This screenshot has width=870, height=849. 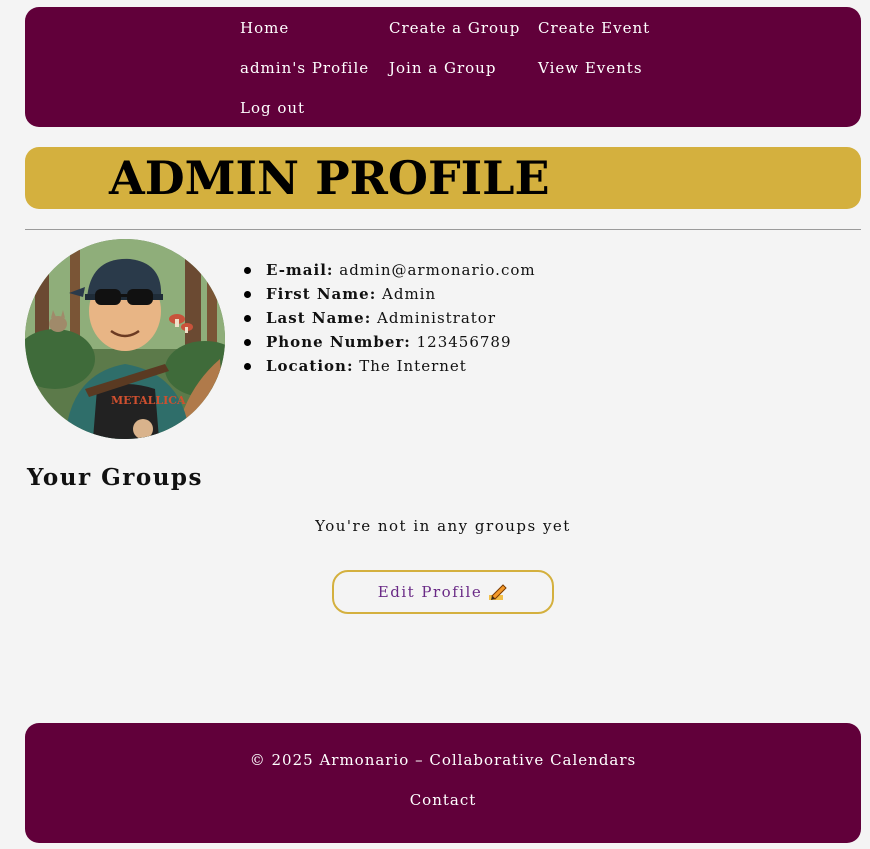 I want to click on divider, so click(x=443, y=229).